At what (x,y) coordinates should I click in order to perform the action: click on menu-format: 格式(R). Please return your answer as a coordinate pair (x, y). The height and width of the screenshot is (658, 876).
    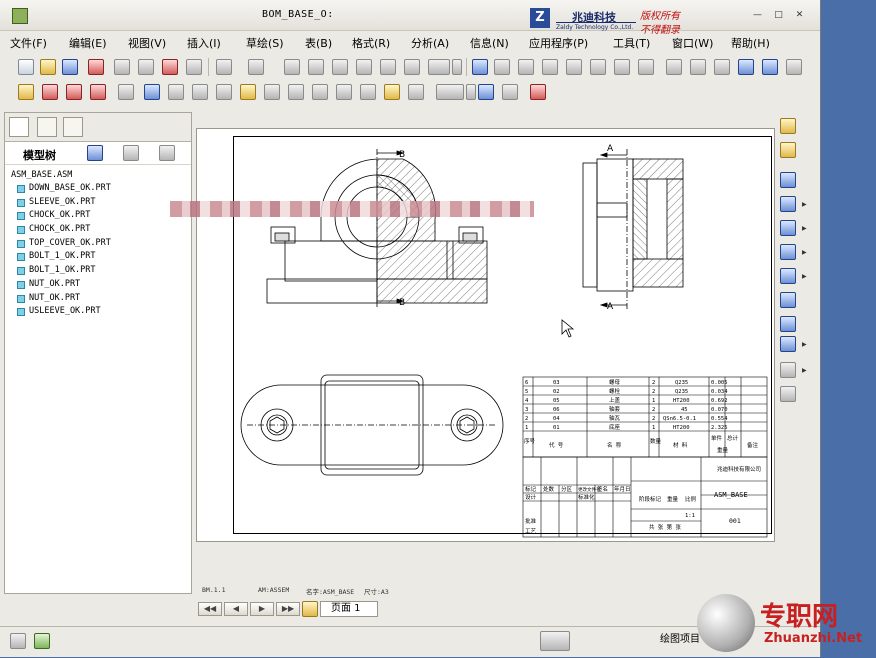
    Looking at the image, I should click on (371, 43).